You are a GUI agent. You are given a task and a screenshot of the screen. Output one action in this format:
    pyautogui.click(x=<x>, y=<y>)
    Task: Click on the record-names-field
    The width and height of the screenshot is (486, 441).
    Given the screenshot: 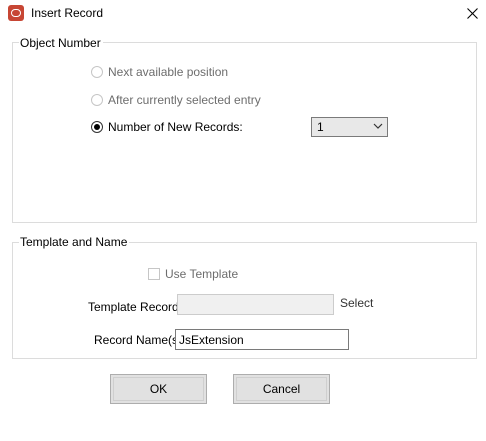 What is the action you would take?
    pyautogui.click(x=262, y=339)
    